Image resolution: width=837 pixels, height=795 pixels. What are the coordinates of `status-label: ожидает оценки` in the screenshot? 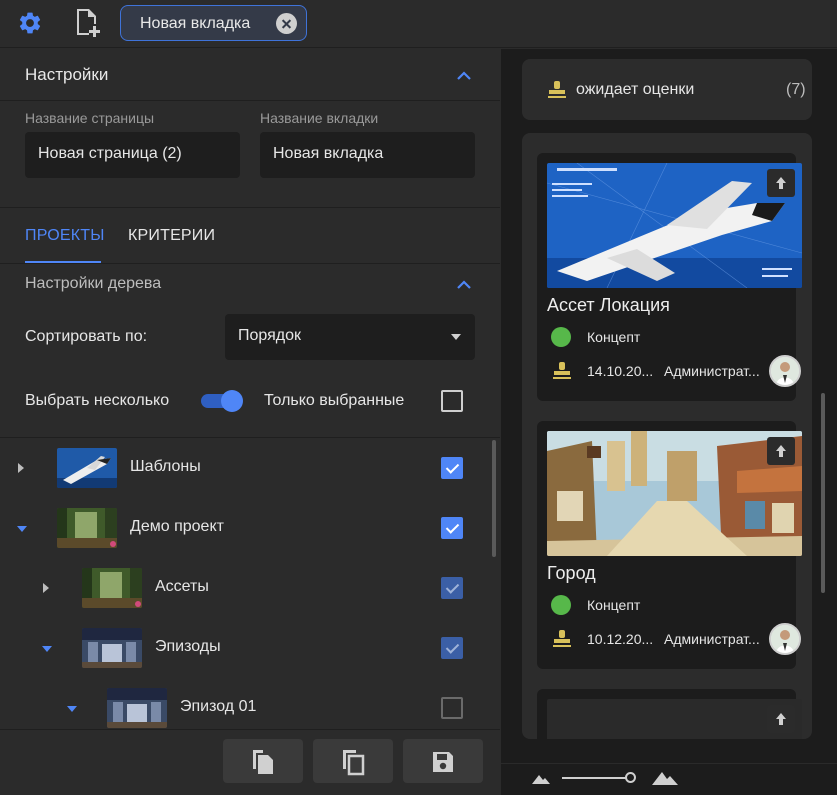 It's located at (635, 89).